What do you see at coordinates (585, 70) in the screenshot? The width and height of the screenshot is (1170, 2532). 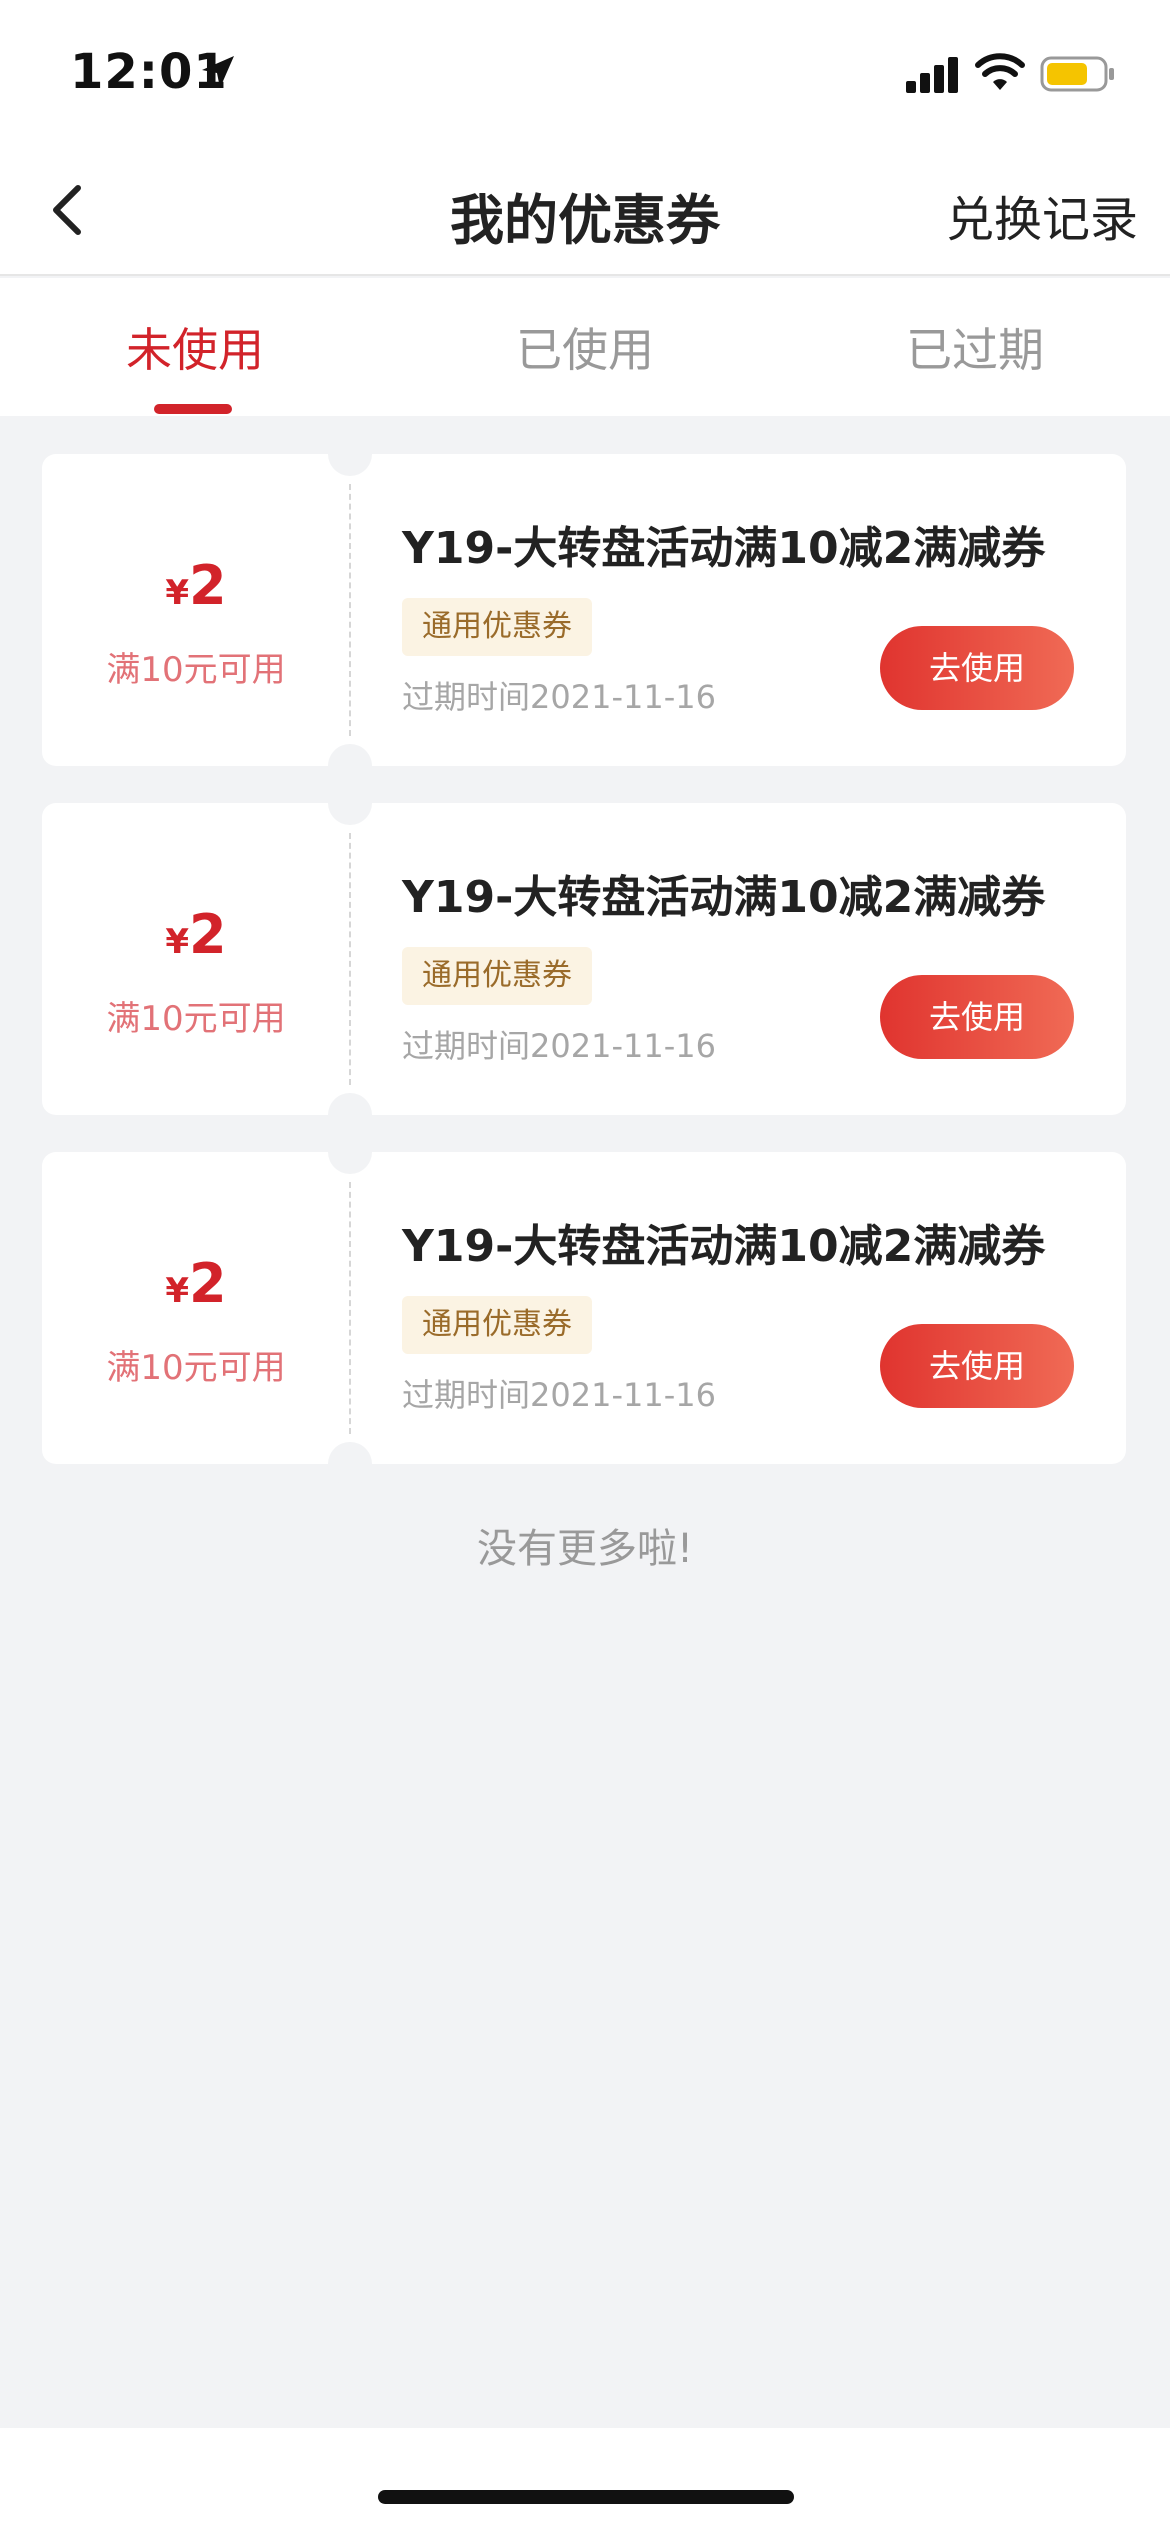 I see `status-bar: 12:01` at bounding box center [585, 70].